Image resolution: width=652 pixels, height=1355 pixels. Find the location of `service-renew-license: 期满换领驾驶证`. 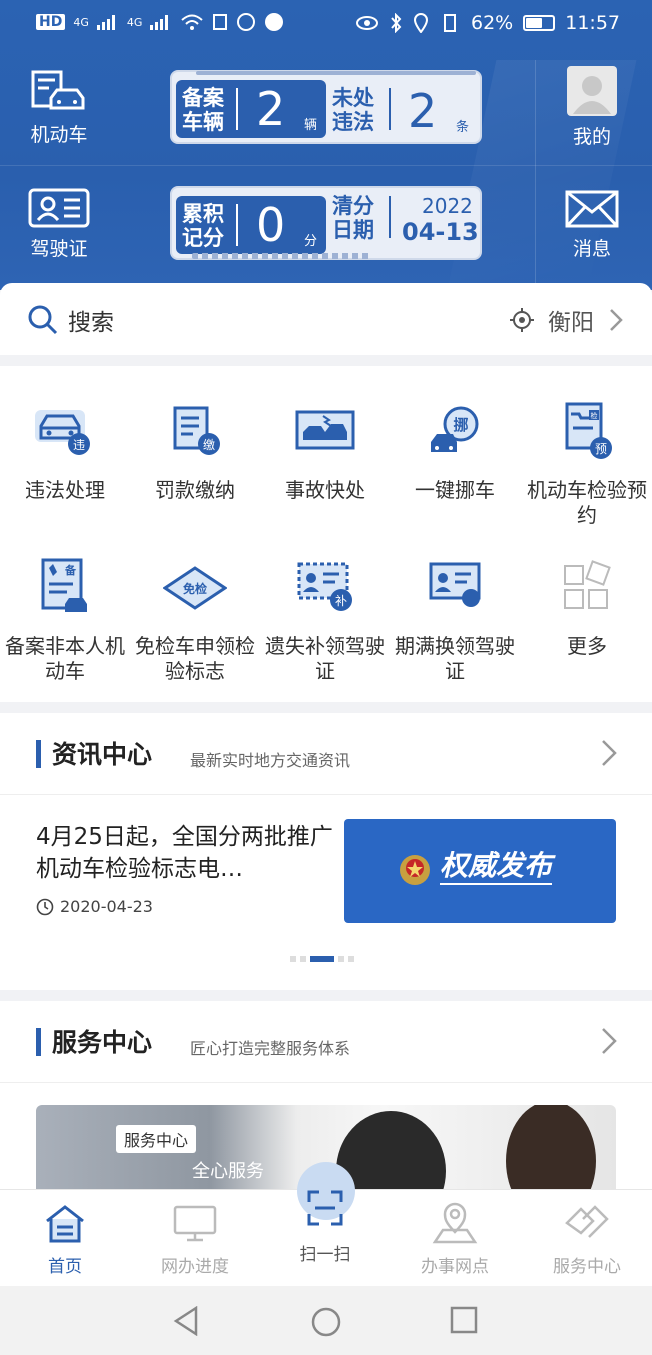

service-renew-license: 期满换领驾驶证 is located at coordinates (455, 621).